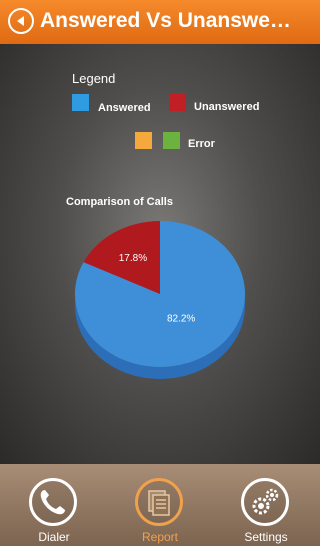  I want to click on tab-dialer: Dialer, so click(54, 505).